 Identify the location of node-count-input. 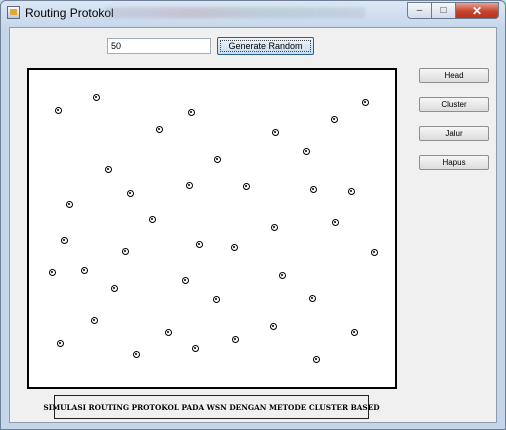
(159, 46).